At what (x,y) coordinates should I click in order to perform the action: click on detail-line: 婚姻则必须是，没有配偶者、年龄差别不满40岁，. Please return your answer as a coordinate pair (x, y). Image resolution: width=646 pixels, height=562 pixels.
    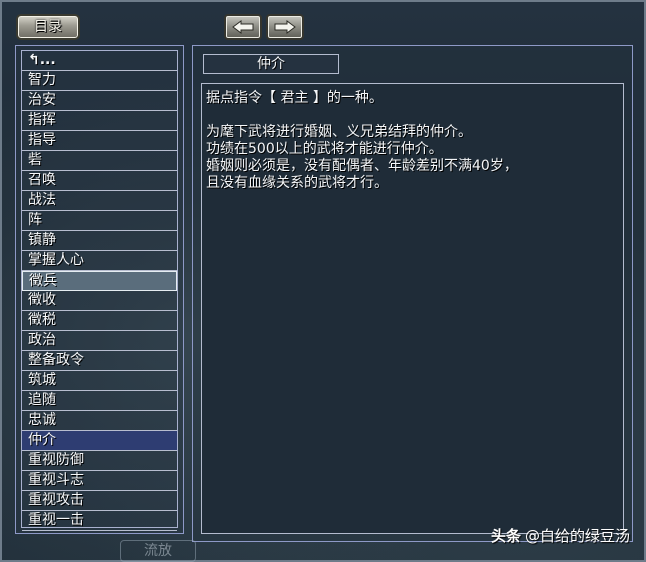
    Looking at the image, I should click on (362, 166).